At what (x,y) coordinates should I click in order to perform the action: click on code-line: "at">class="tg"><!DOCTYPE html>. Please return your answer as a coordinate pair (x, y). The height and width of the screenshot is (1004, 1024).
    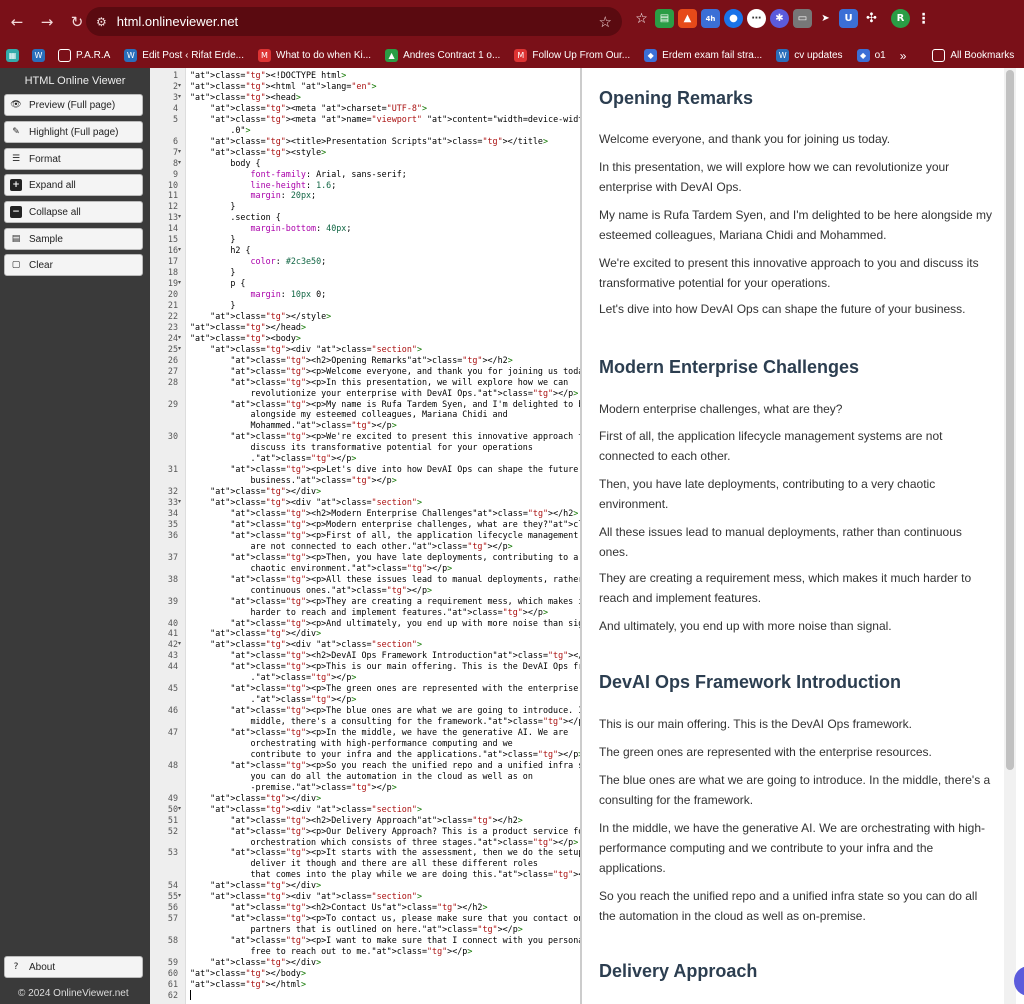
    Looking at the image, I should click on (268, 75).